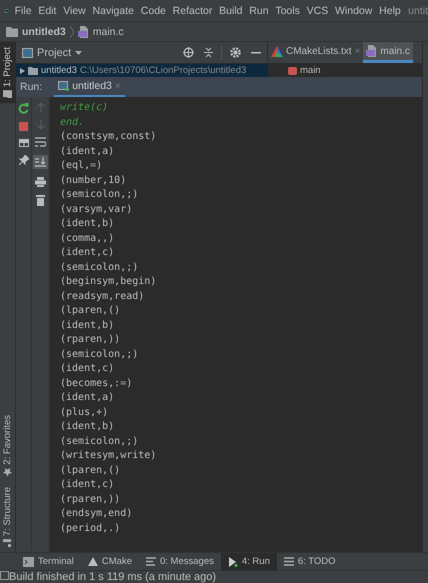  I want to click on play-icon, so click(233, 561).